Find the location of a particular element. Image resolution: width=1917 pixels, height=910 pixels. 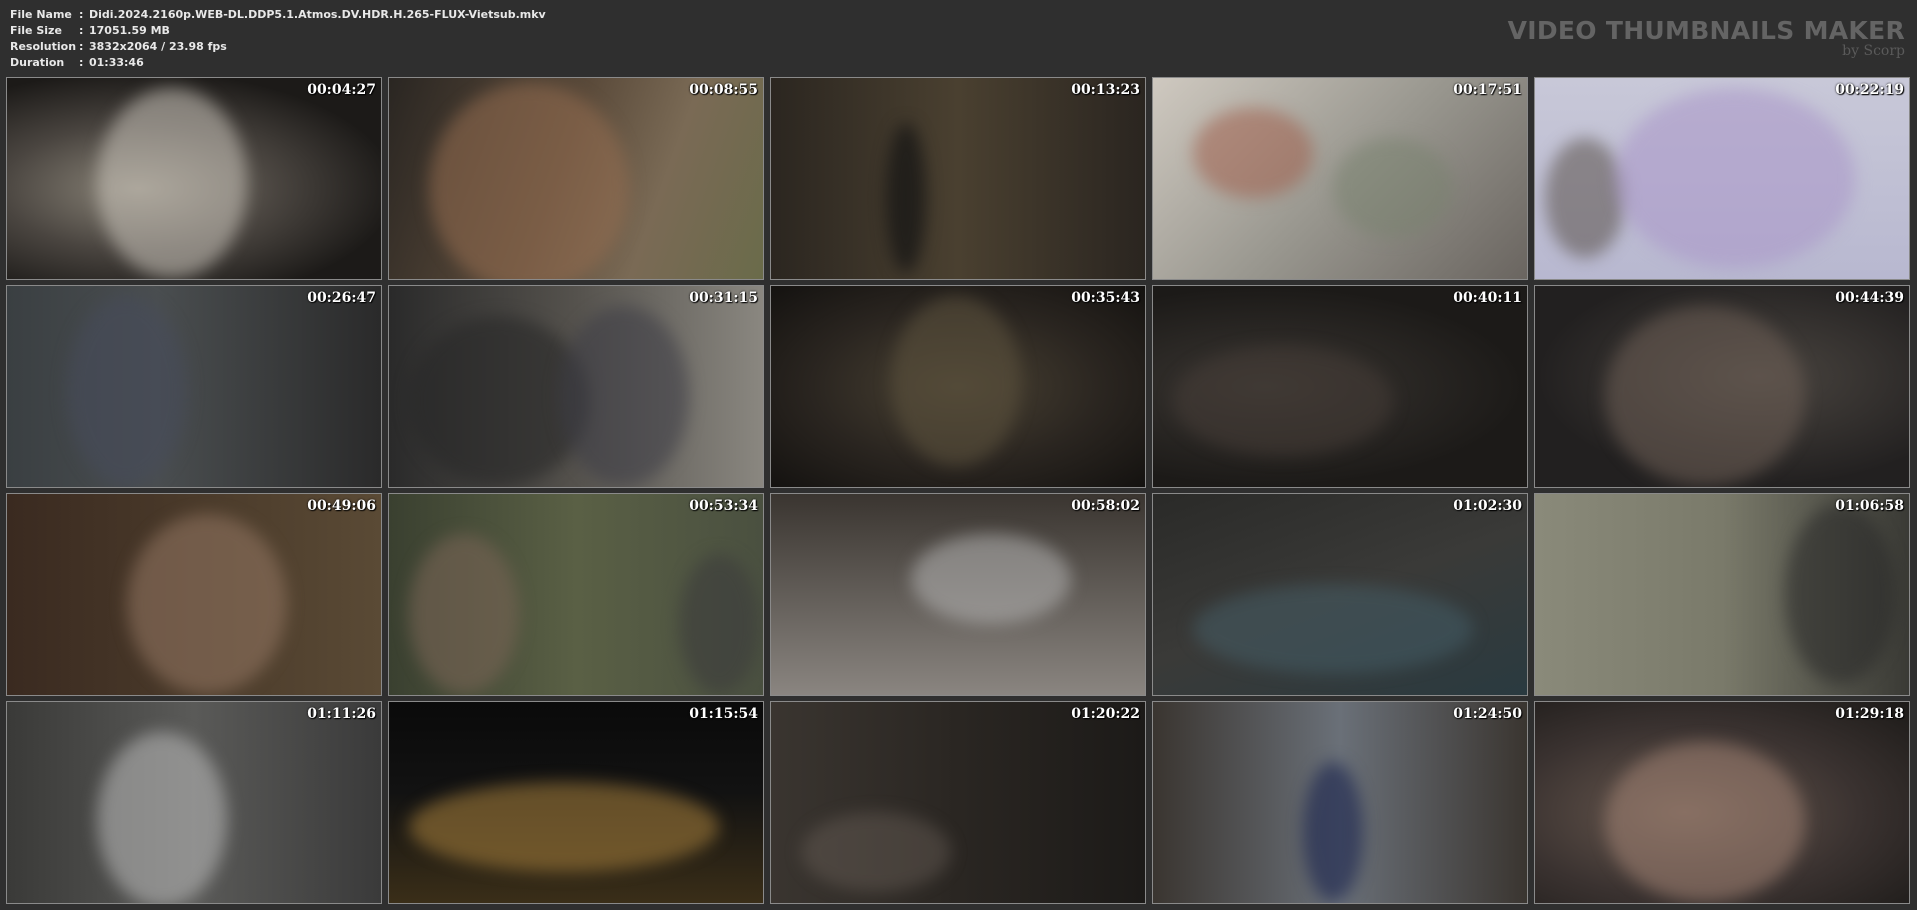

thumbnail: 00:58:02 is located at coordinates (958, 594).